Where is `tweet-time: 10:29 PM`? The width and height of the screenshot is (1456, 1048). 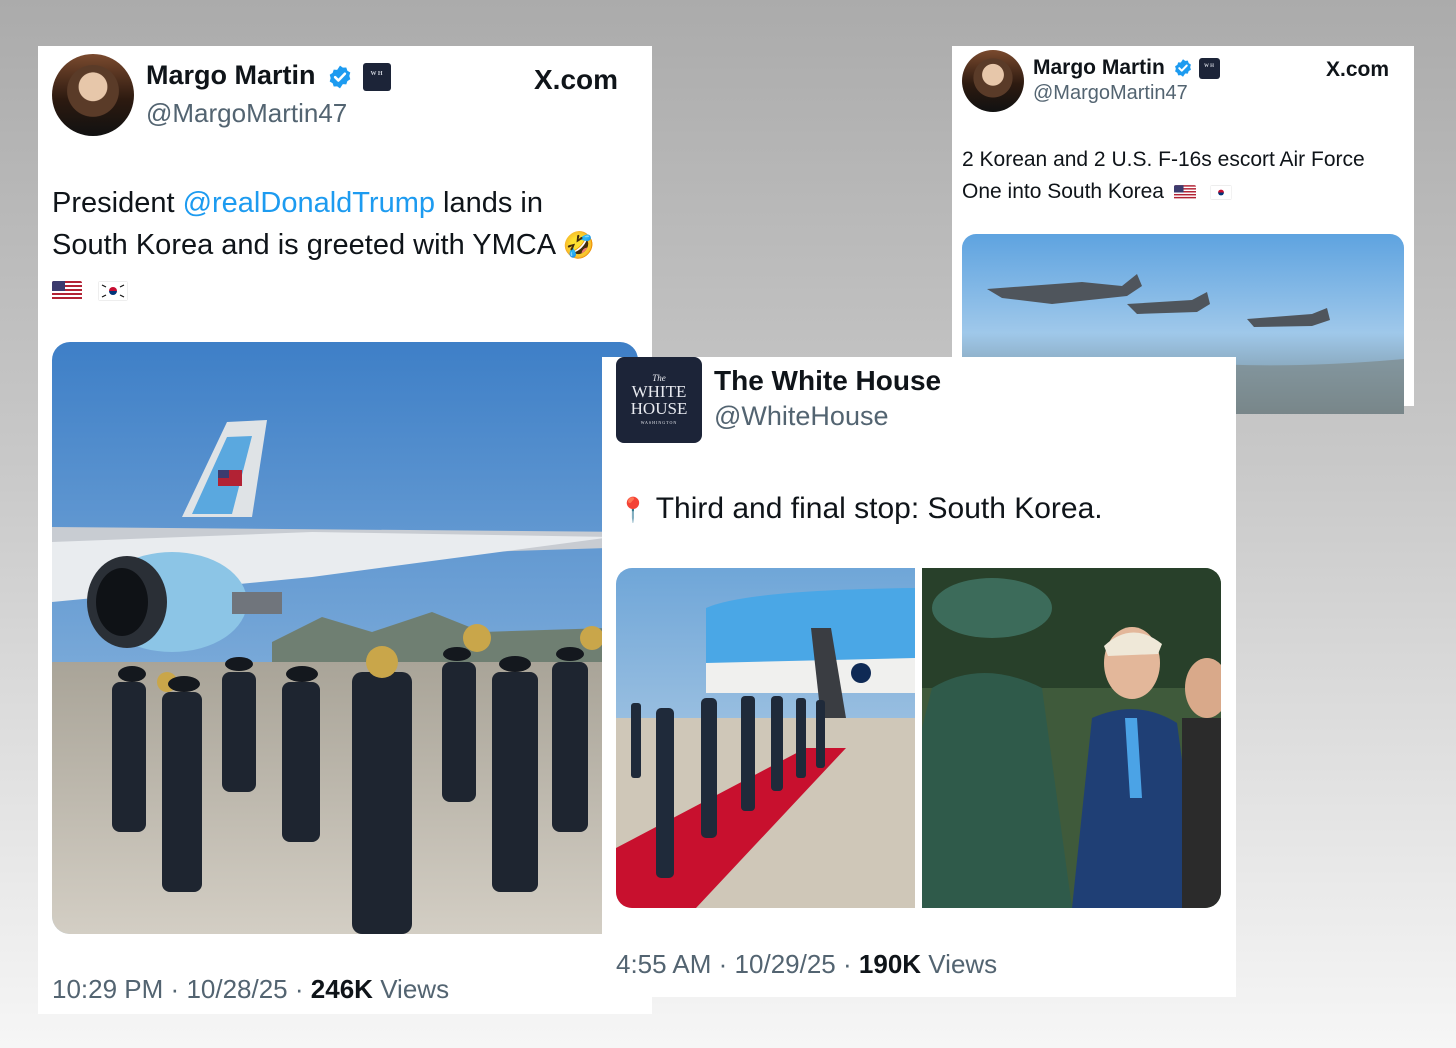
tweet-time: 10:29 PM is located at coordinates (107, 989).